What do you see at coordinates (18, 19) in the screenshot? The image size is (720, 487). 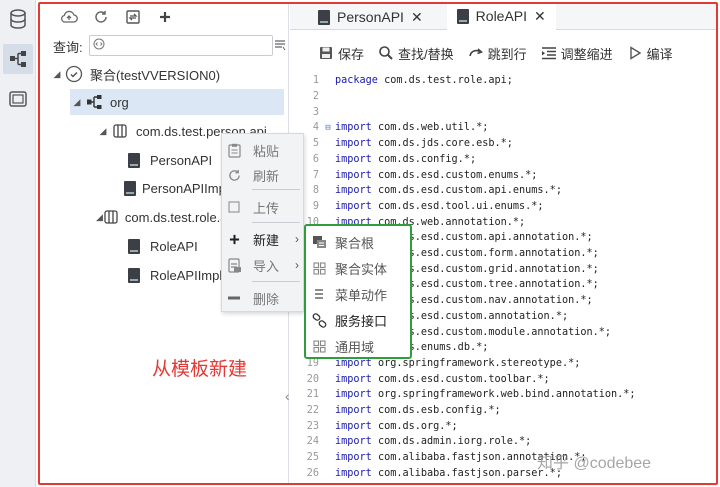 I see `database-icon` at bounding box center [18, 19].